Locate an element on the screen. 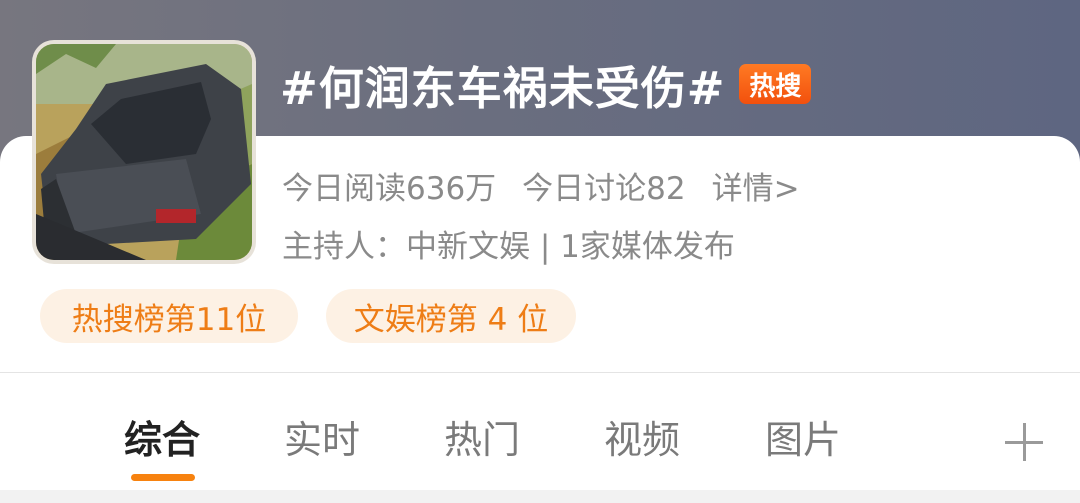 This screenshot has width=1080, height=503. crashed-car-photo is located at coordinates (144, 152).